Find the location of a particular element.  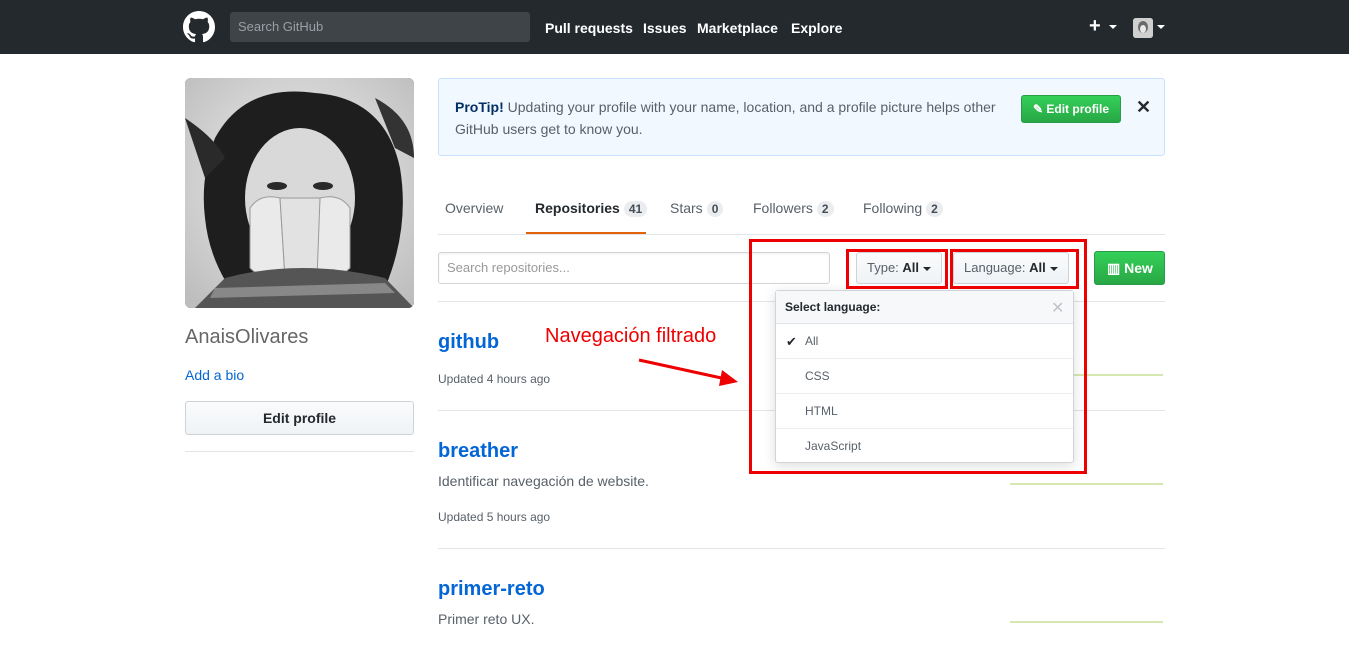

tab-counter: 0 is located at coordinates (715, 209).